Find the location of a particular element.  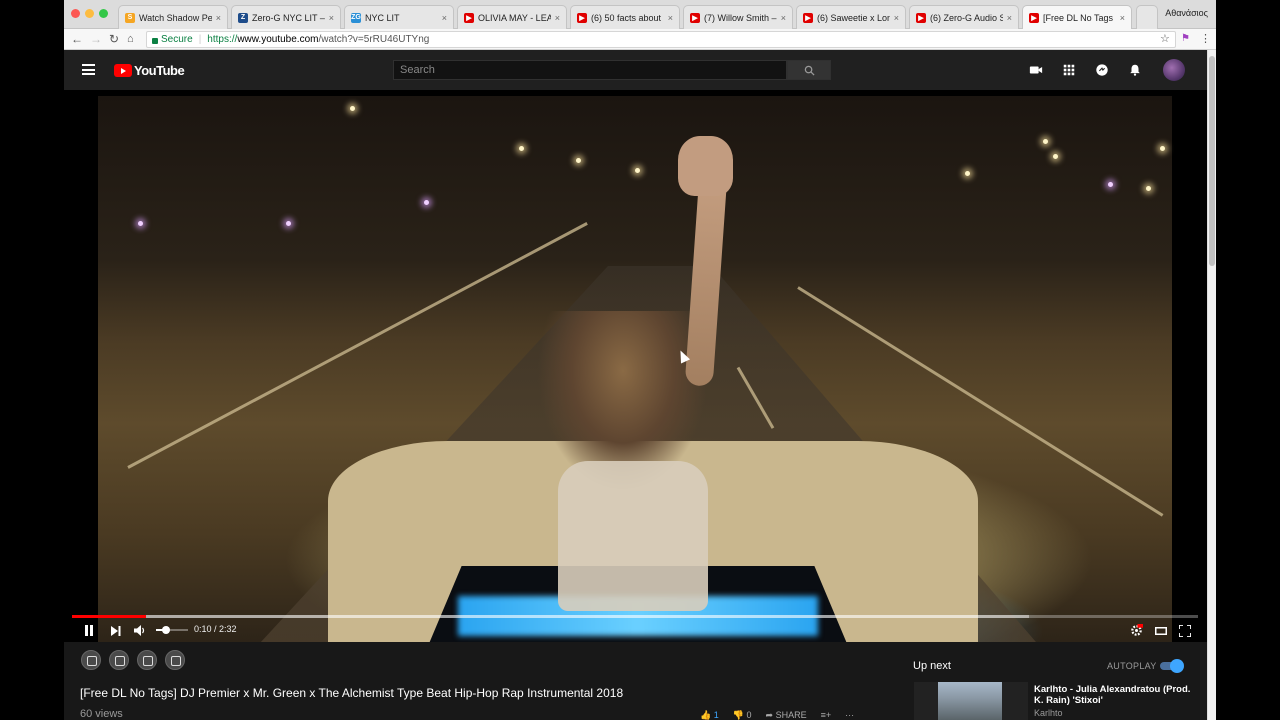

next-icon is located at coordinates (116, 631).